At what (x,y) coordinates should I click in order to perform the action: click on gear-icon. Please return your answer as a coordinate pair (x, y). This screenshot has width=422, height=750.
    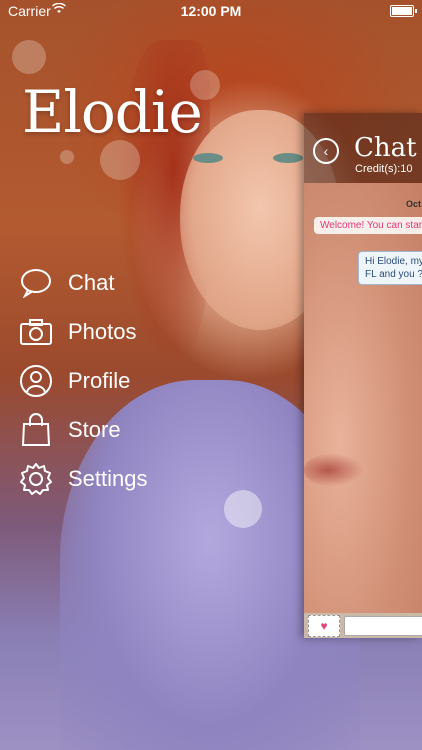
    Looking at the image, I should click on (36, 479).